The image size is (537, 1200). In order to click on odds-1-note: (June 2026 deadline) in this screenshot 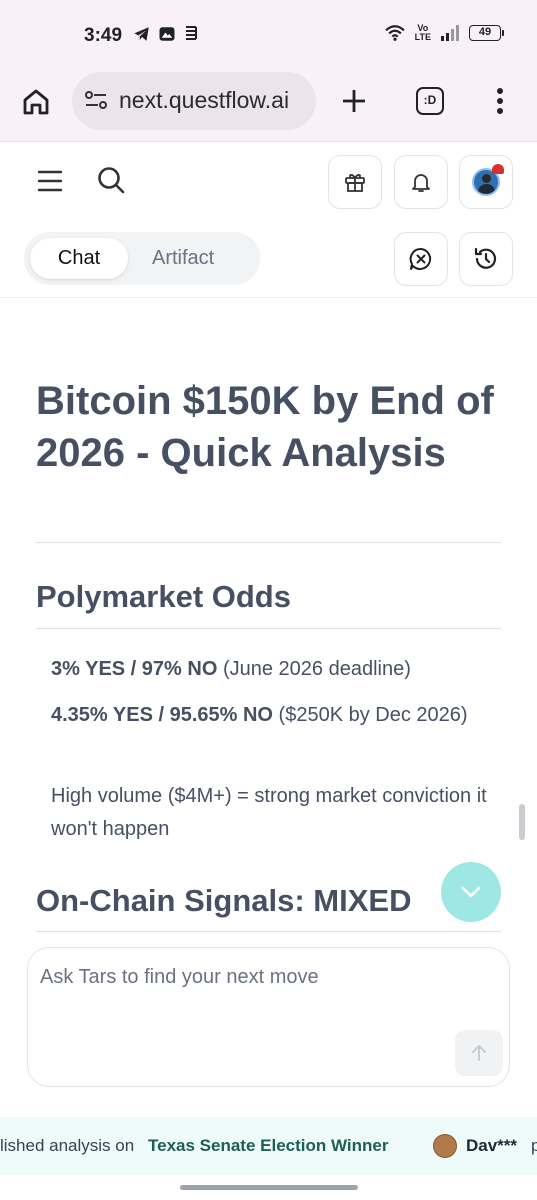, I will do `click(314, 669)`.